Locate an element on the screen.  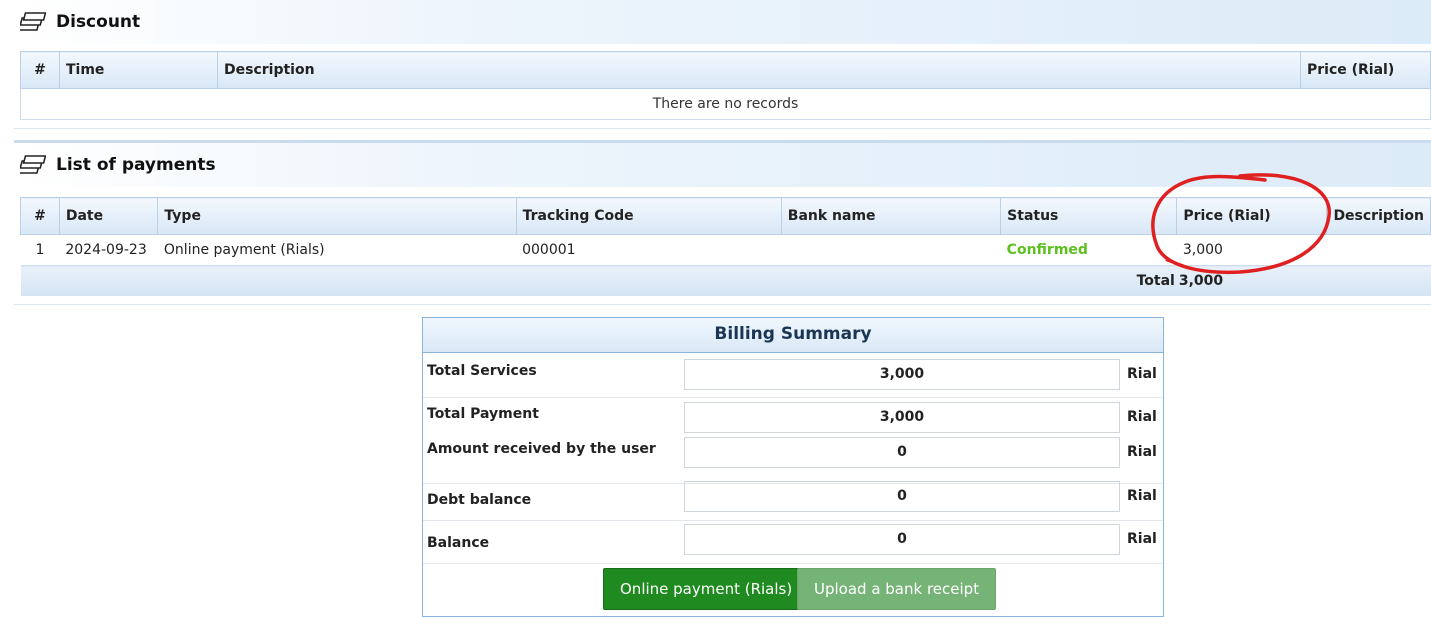
col-header-time: Time is located at coordinates (138, 70).